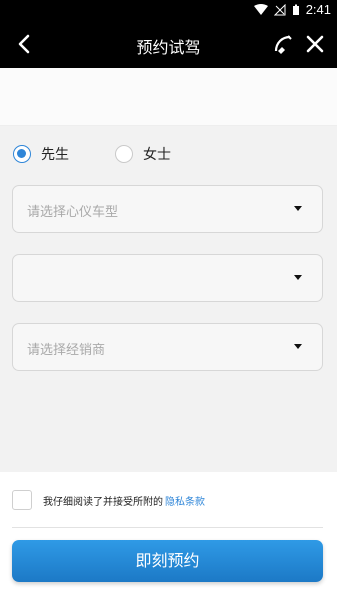 Image resolution: width=337 pixels, height=600 pixels. What do you see at coordinates (167, 561) in the screenshot?
I see `submit-button: 即刻预约` at bounding box center [167, 561].